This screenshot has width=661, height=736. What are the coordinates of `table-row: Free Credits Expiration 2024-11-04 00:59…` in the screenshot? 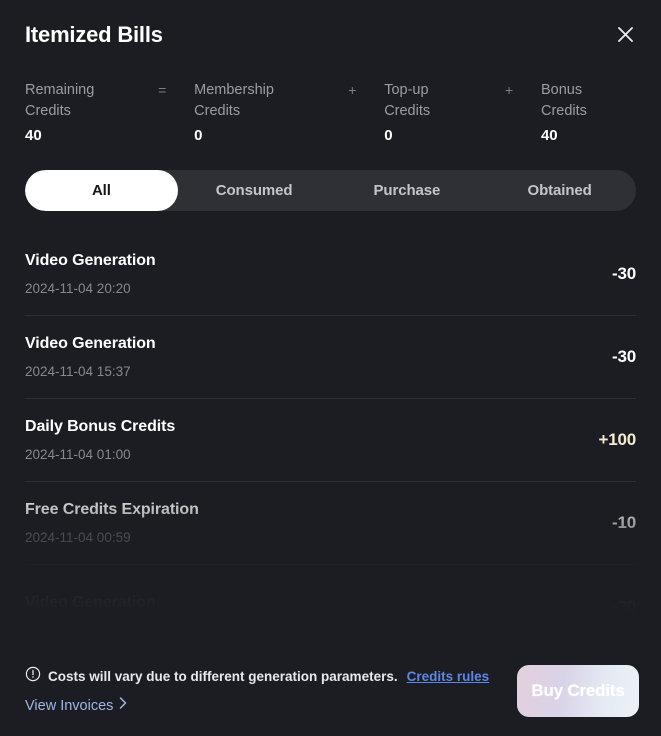 It's located at (330, 523).